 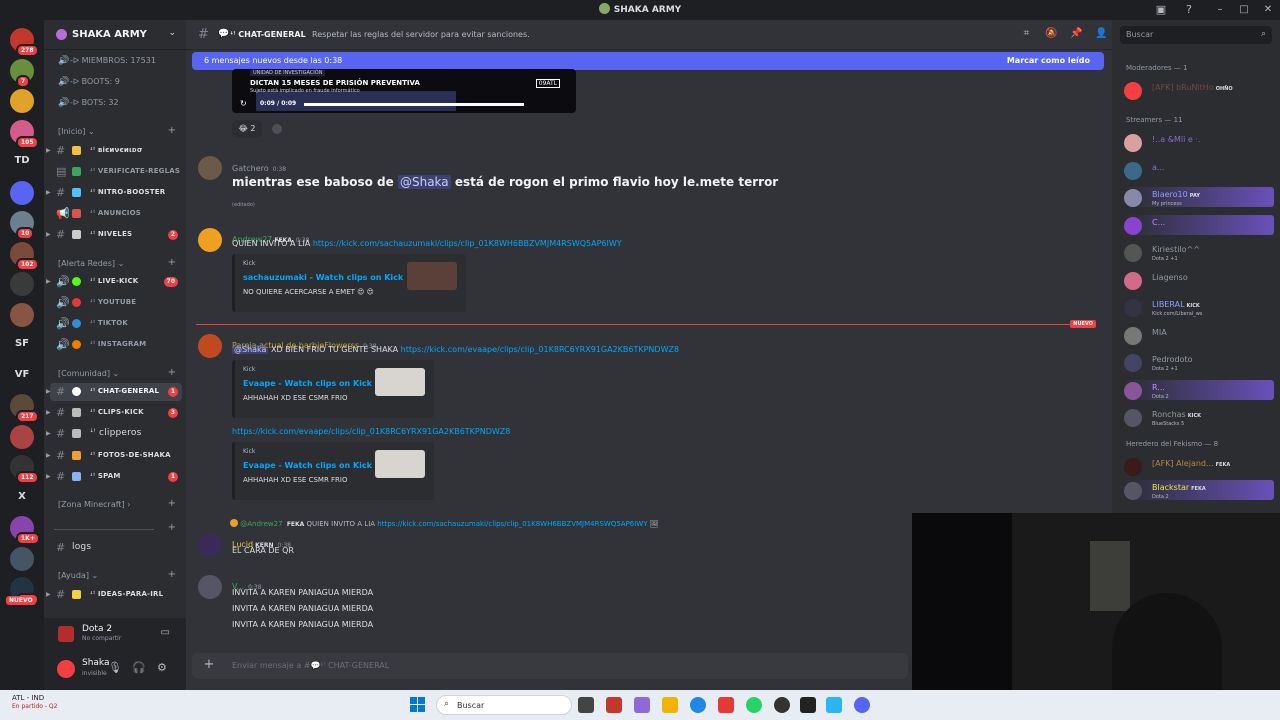 I want to click on minimize-button: –, so click(x=1220, y=10).